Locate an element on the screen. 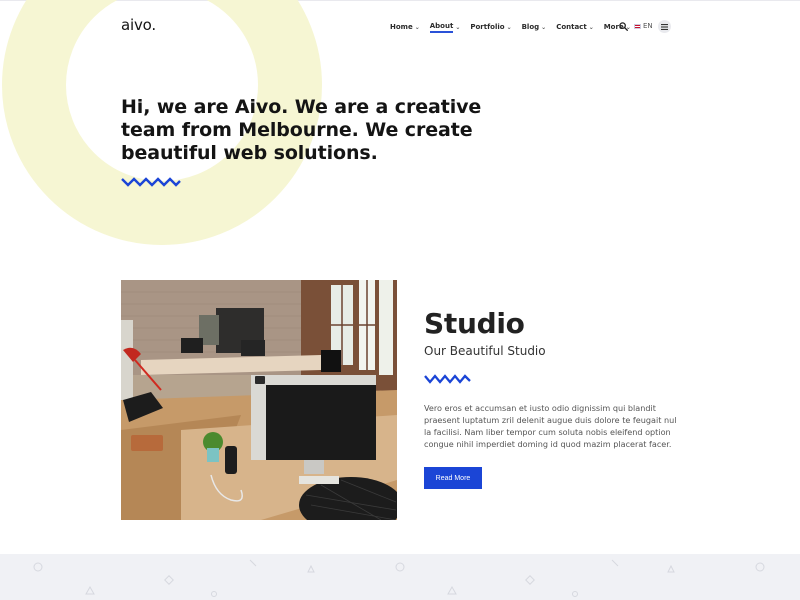 This screenshot has width=800, height=600. studio-photo is located at coordinates (259, 400).